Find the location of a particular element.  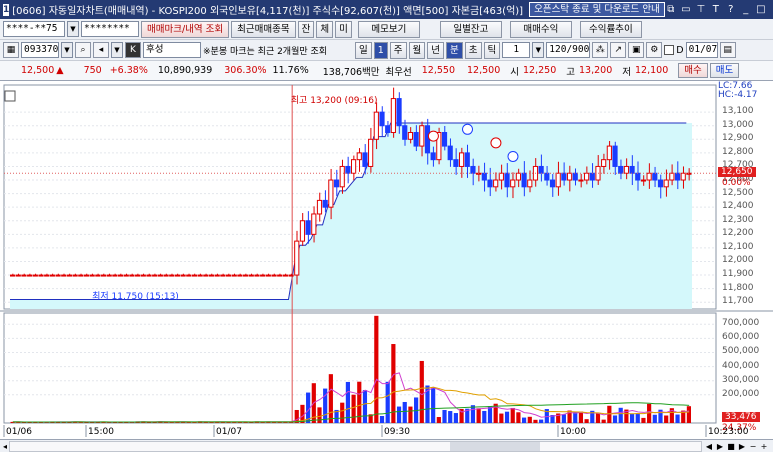

filled-button: 체 is located at coordinates (325, 29).